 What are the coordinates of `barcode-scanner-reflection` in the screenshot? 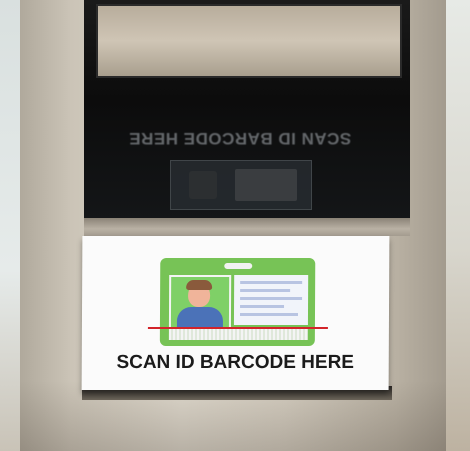 It's located at (241, 185).